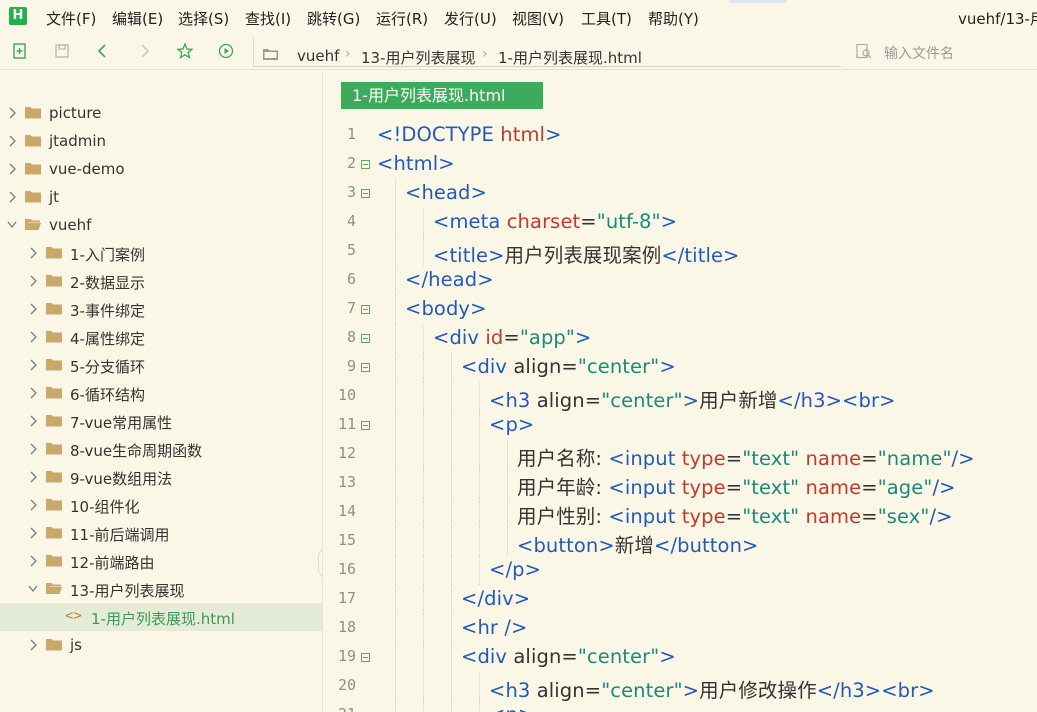  What do you see at coordinates (161, 533) in the screenshot?
I see `tree-folder-item: 11-前后端调用` at bounding box center [161, 533].